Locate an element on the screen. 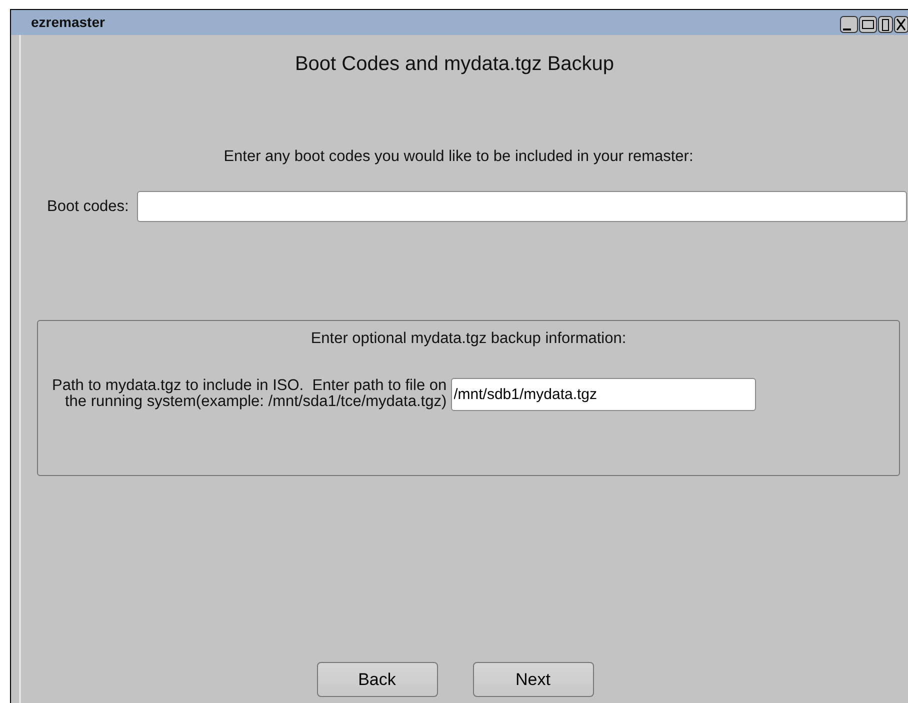  wizard-button: Next is located at coordinates (533, 679).